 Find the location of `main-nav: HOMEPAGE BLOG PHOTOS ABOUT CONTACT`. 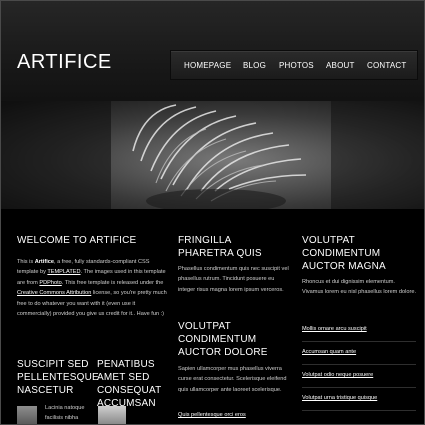

main-nav: HOMEPAGE BLOG PHOTOS ABOUT CONTACT is located at coordinates (294, 65).